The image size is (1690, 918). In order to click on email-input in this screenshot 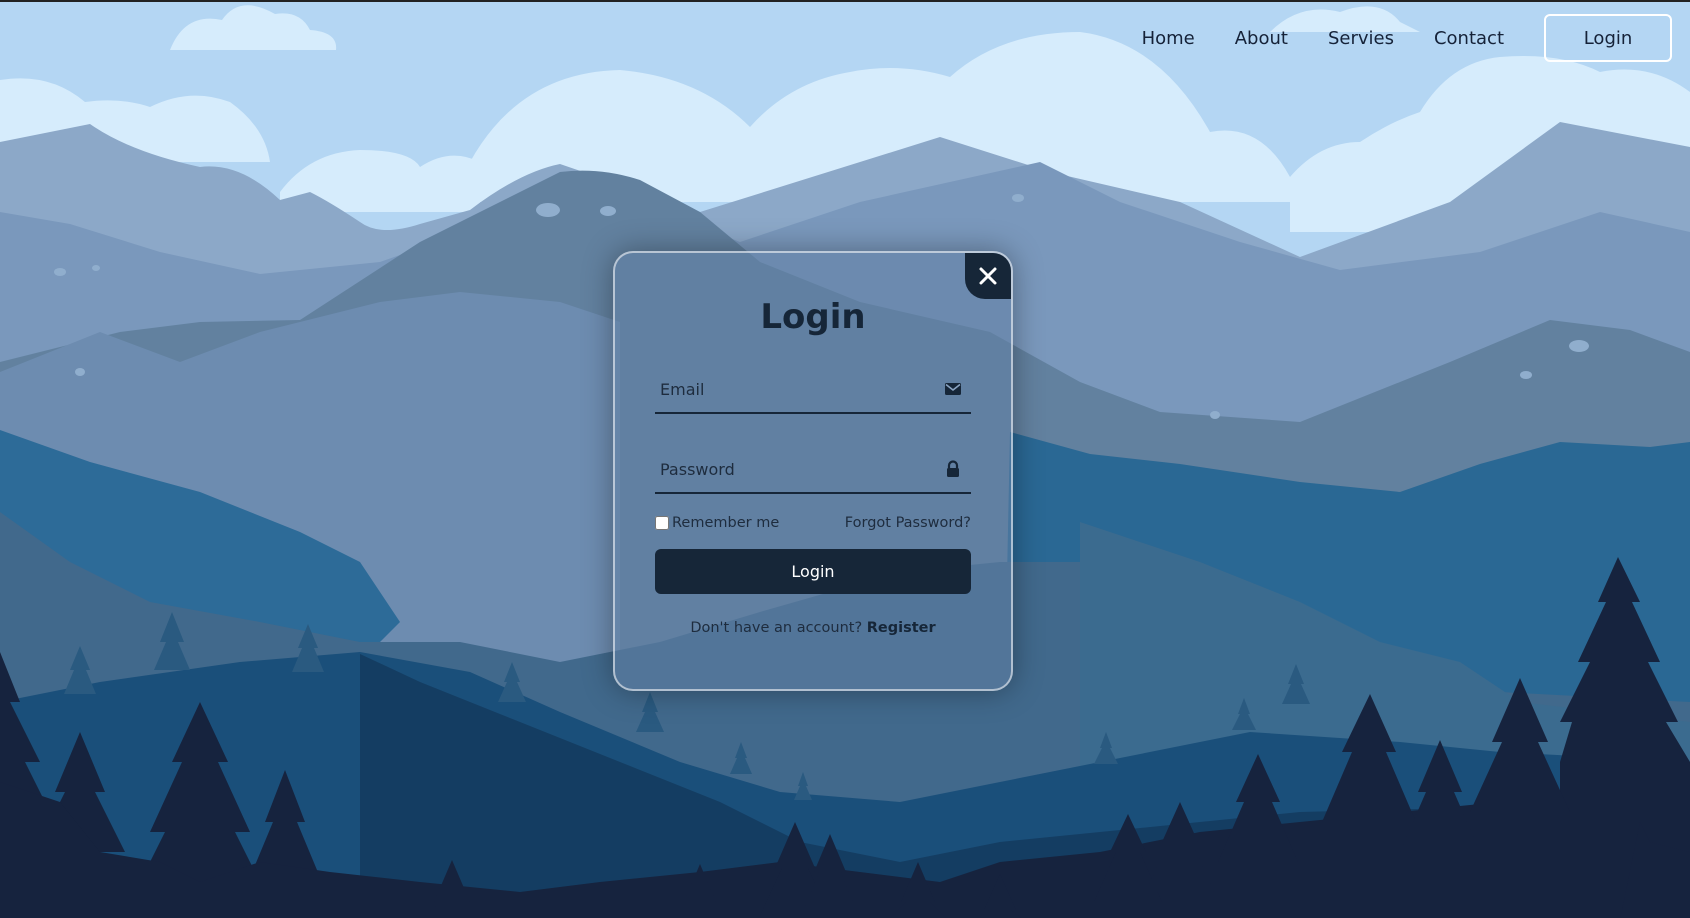, I will do `click(813, 389)`.